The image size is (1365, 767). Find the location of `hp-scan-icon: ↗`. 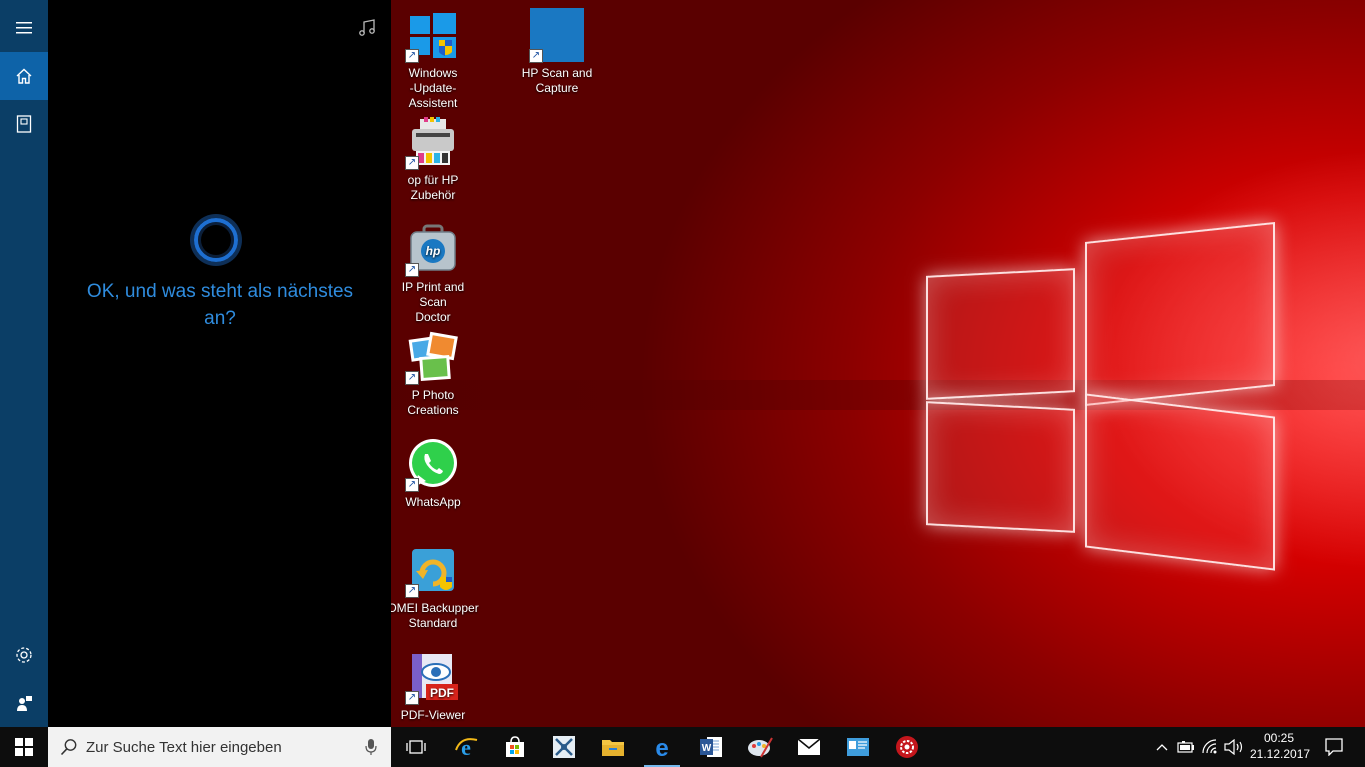

hp-scan-icon: ↗ is located at coordinates (556, 35).